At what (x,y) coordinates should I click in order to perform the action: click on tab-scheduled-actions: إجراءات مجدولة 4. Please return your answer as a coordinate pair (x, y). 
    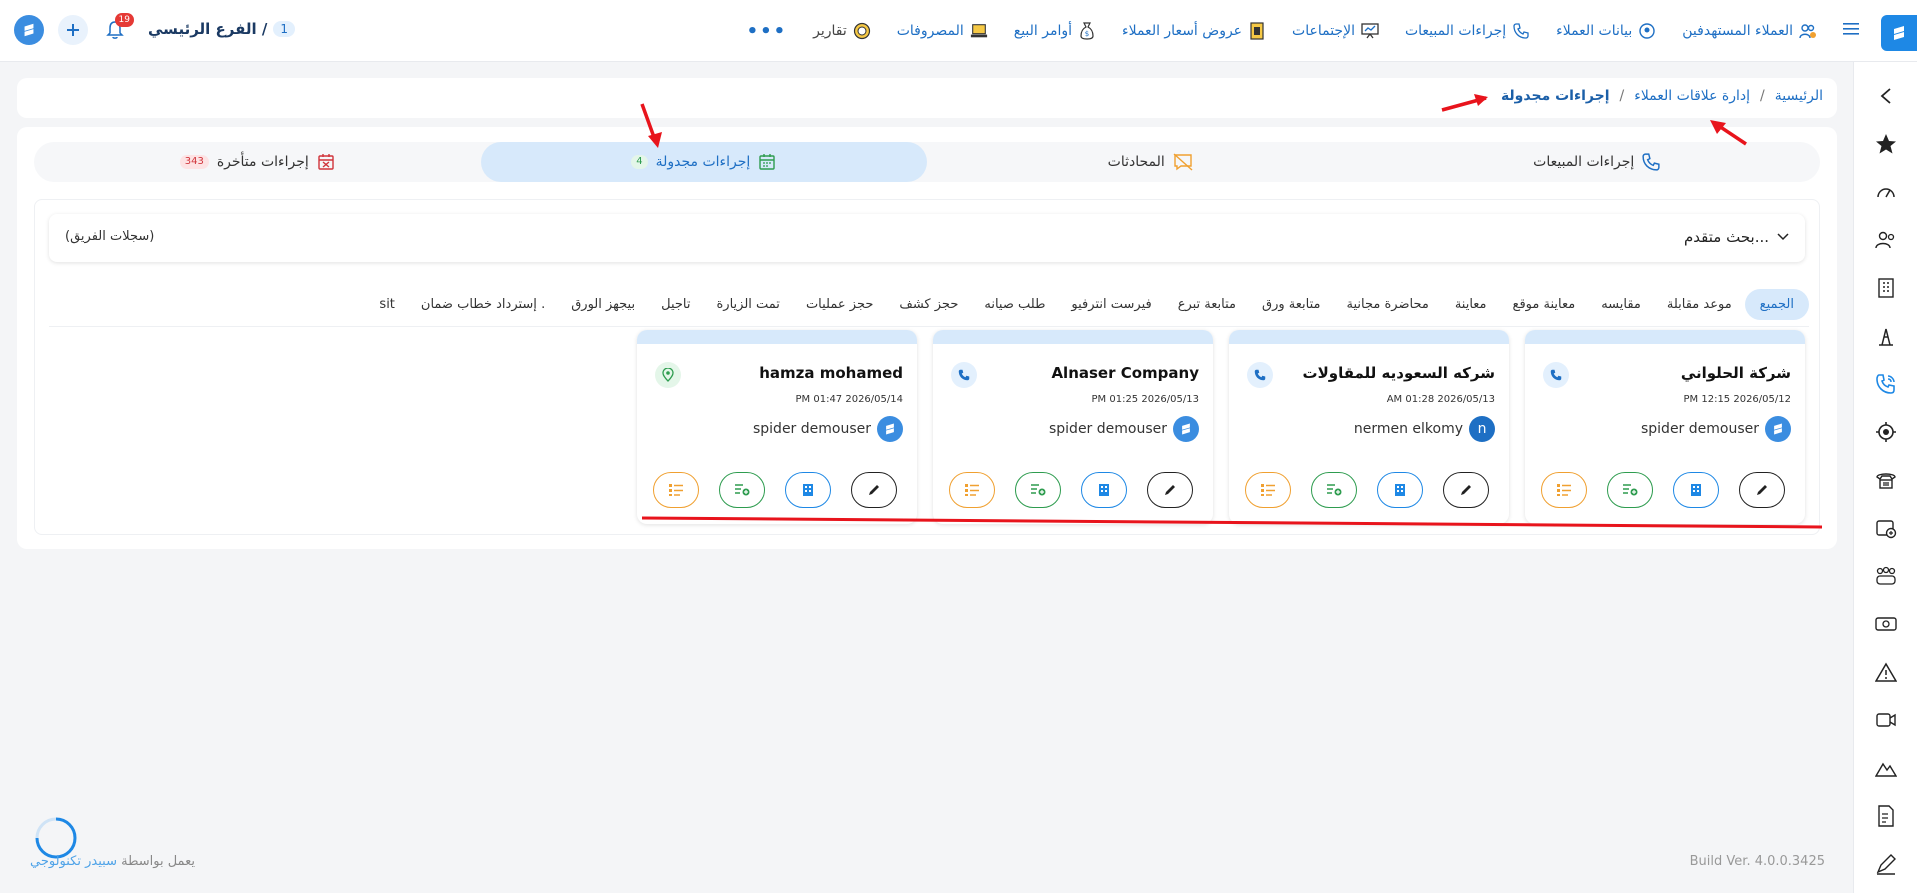
    Looking at the image, I should click on (703, 162).